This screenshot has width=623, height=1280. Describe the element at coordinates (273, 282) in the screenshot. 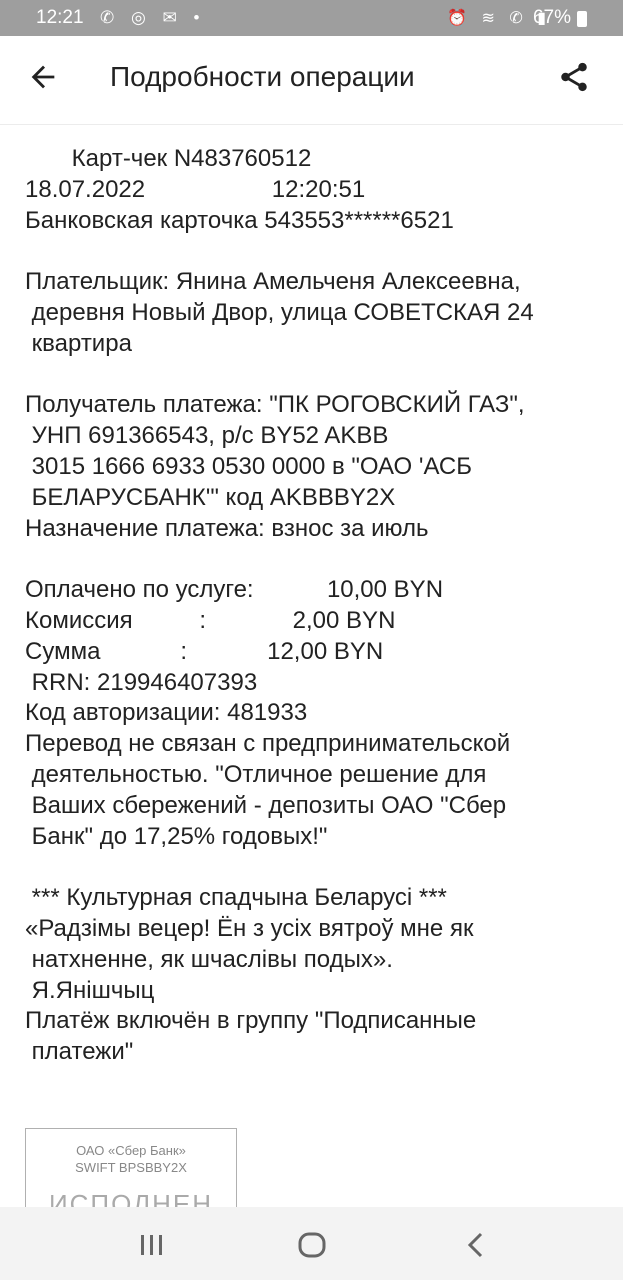

I see `receipt-line: Плательщик: Янина Амельченя Алексеевна,` at that location.